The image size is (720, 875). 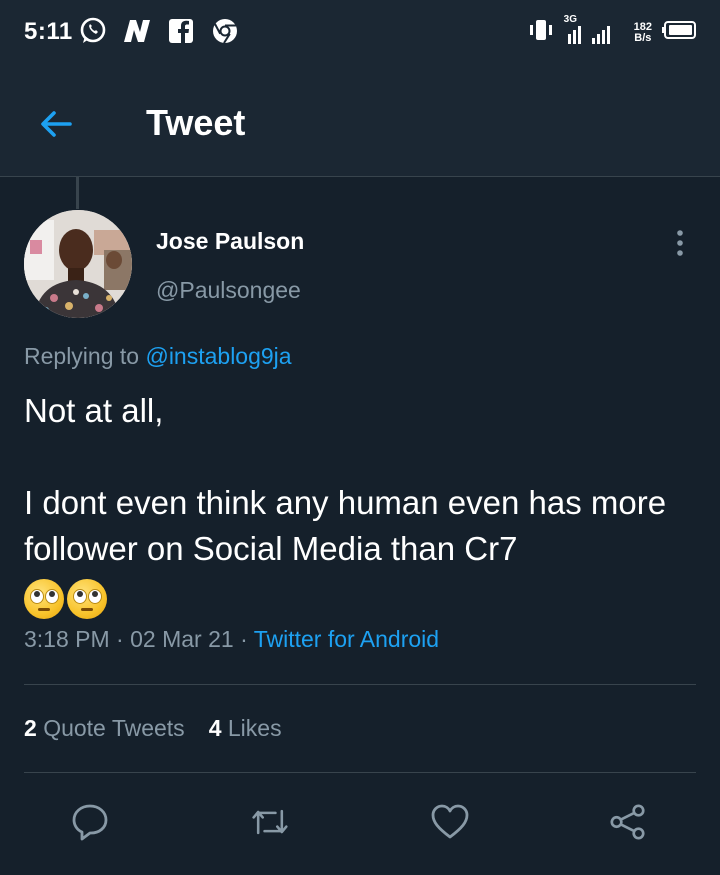 What do you see at coordinates (360, 120) in the screenshot?
I see `app-header: Tweet` at bounding box center [360, 120].